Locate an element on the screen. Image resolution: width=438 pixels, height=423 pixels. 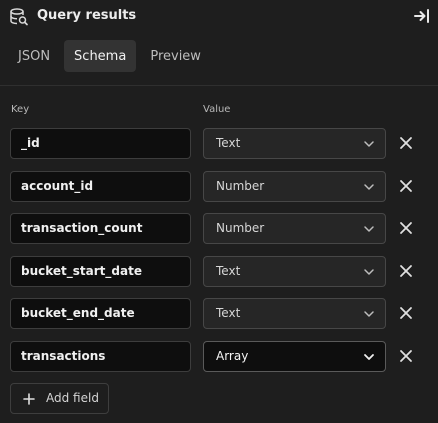
panel-title: Query results is located at coordinates (87, 15).